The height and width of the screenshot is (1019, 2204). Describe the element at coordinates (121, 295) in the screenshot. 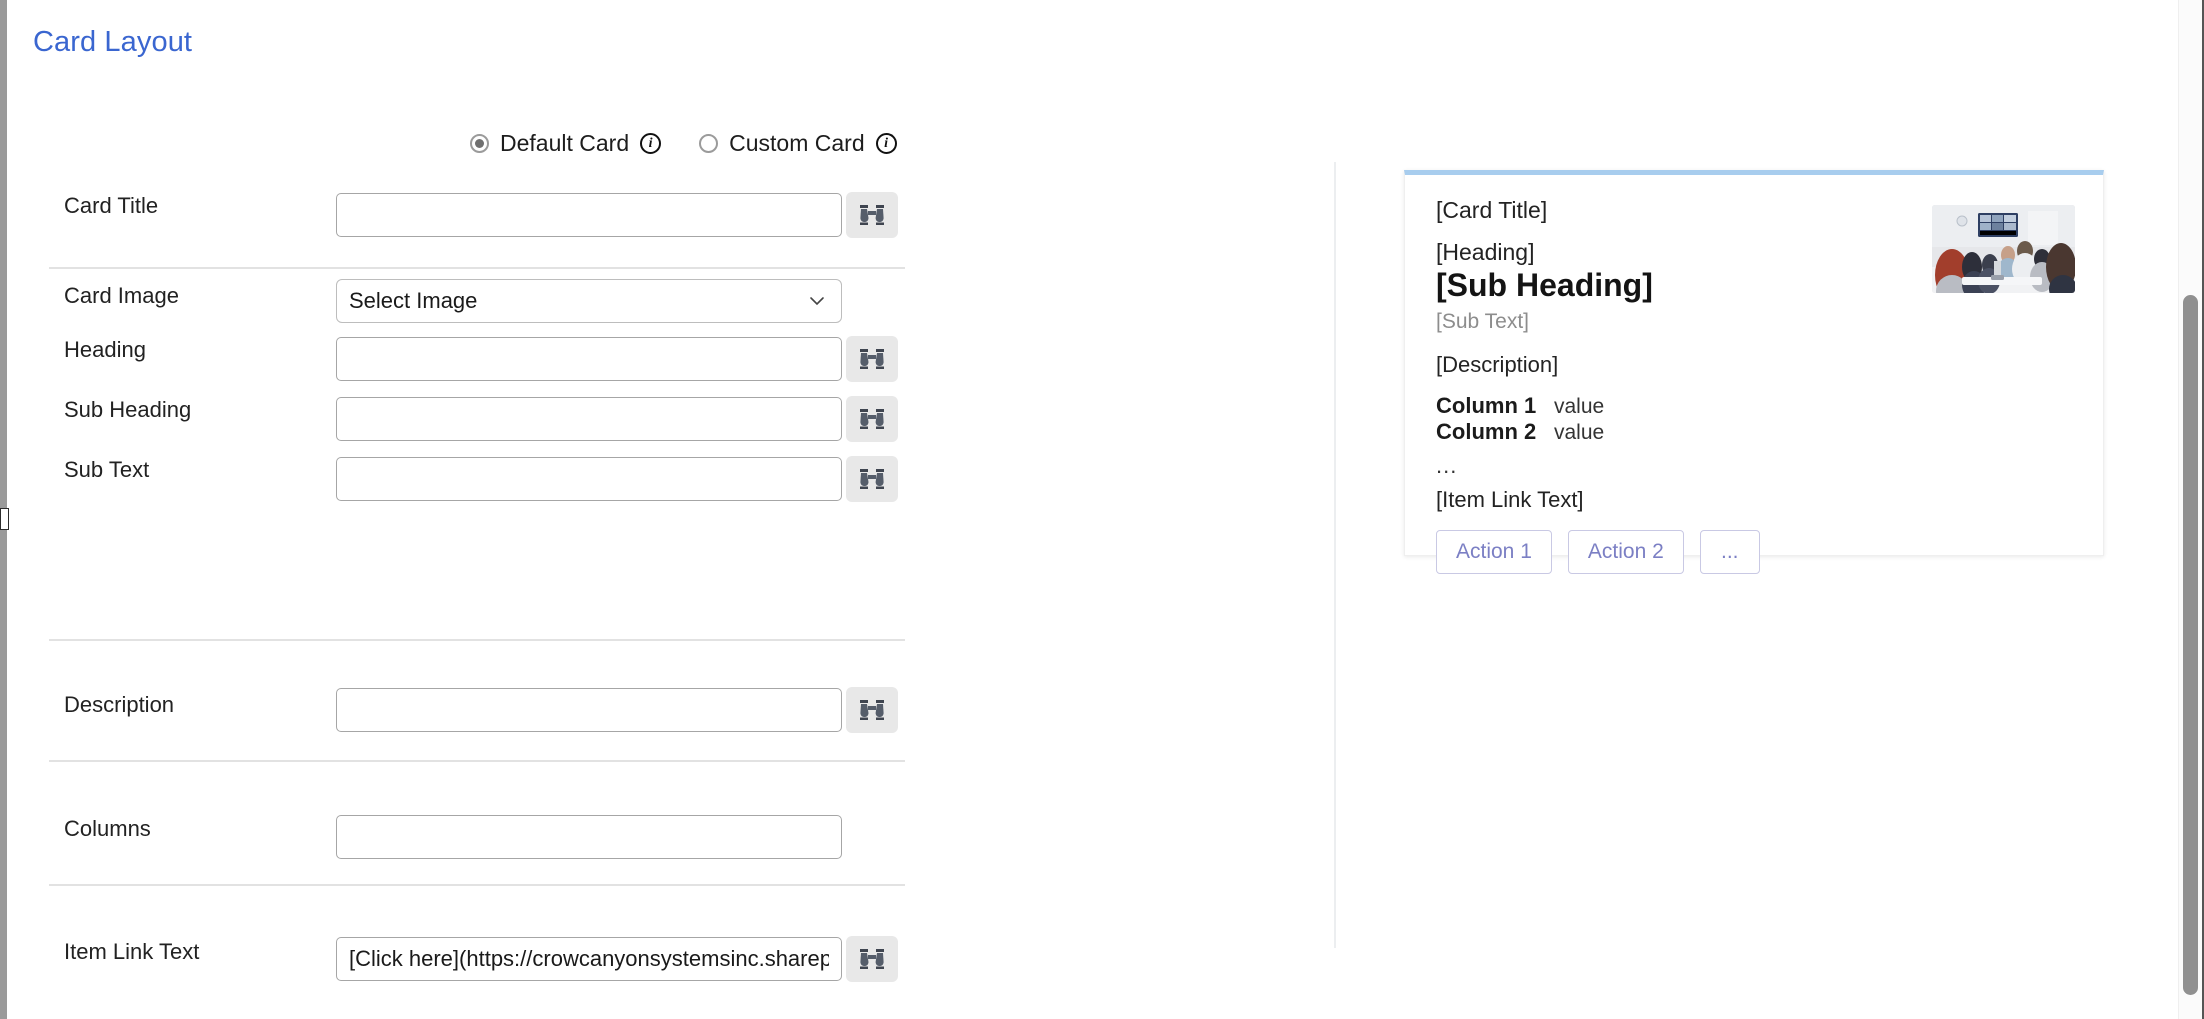

I see `label-card-image: Card Image` at that location.